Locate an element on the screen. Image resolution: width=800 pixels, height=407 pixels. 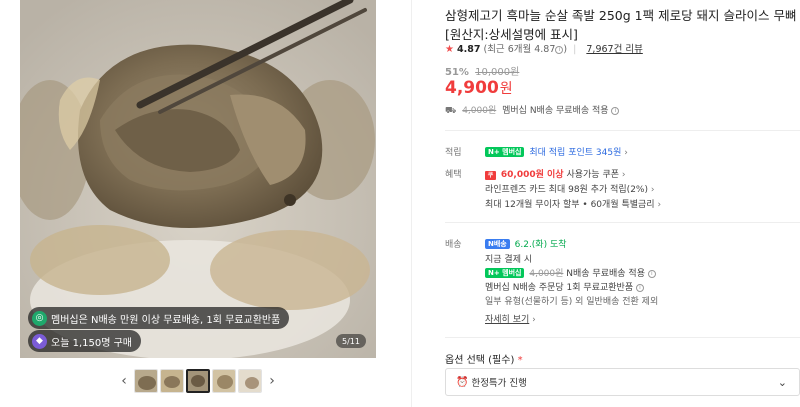
free-return-text: 멤버십 N배송 주문당 1회 무료교환반품 is located at coordinates (559, 288).